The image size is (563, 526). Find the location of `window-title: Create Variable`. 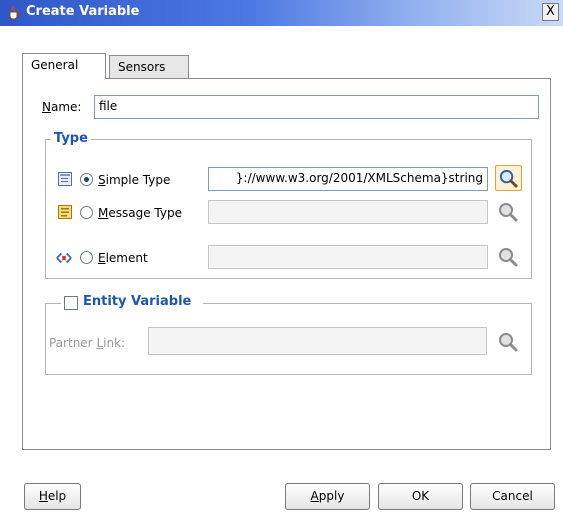

window-title: Create Variable is located at coordinates (83, 11).